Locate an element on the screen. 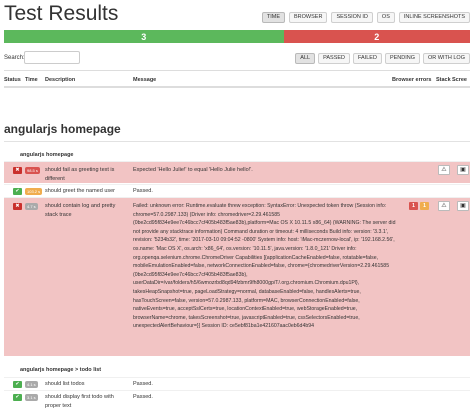 This screenshot has width=474, height=411. browser-warning-count-badge: 1 is located at coordinates (424, 206).